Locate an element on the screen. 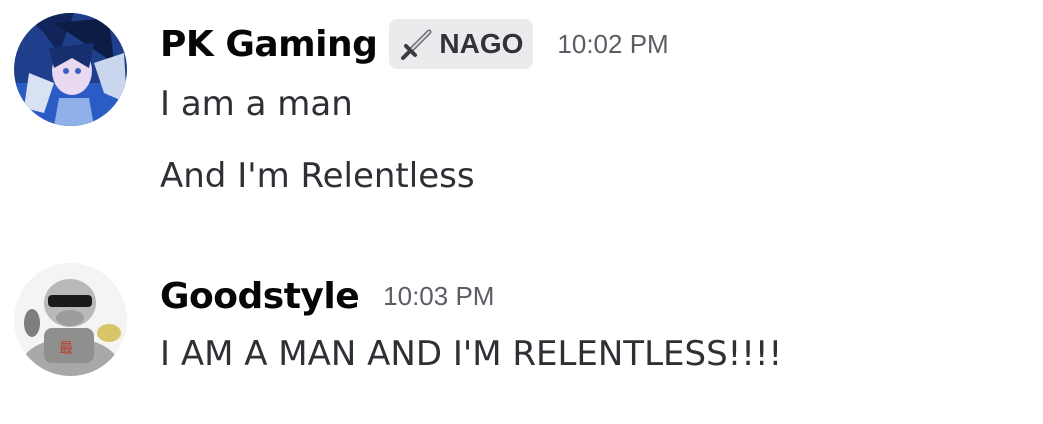  timestamp: 10:02 PM is located at coordinates (612, 44).